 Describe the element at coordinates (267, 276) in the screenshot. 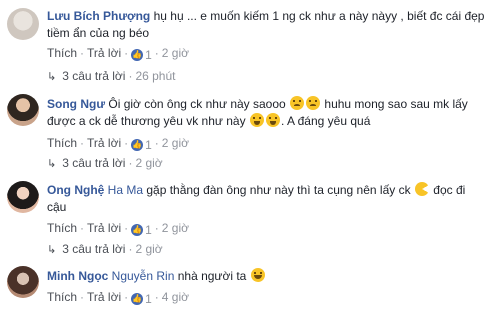

I see `comment-body: Minh Ngọc Nguyễn Rin nhà người ta` at that location.